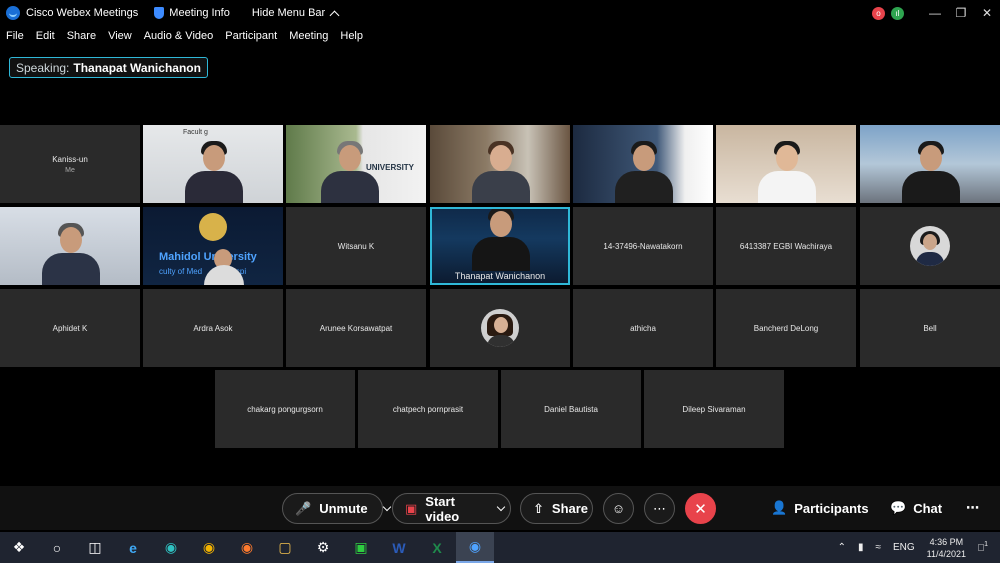 The width and height of the screenshot is (1000, 563). What do you see at coordinates (285, 547) in the screenshot?
I see `file-explorer-icon: ▢` at bounding box center [285, 547].